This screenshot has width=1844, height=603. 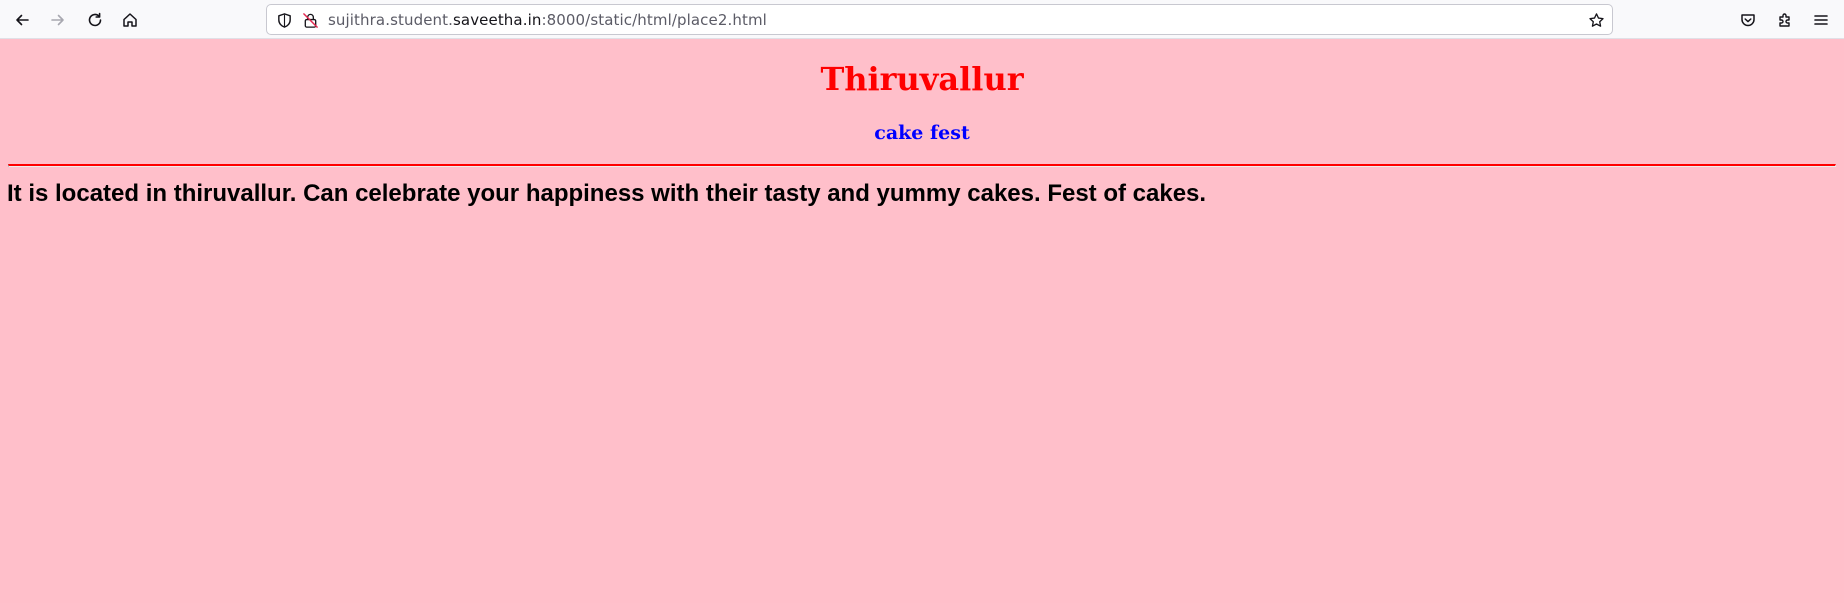 I want to click on hamburger-menu-icon, so click(x=1821, y=19).